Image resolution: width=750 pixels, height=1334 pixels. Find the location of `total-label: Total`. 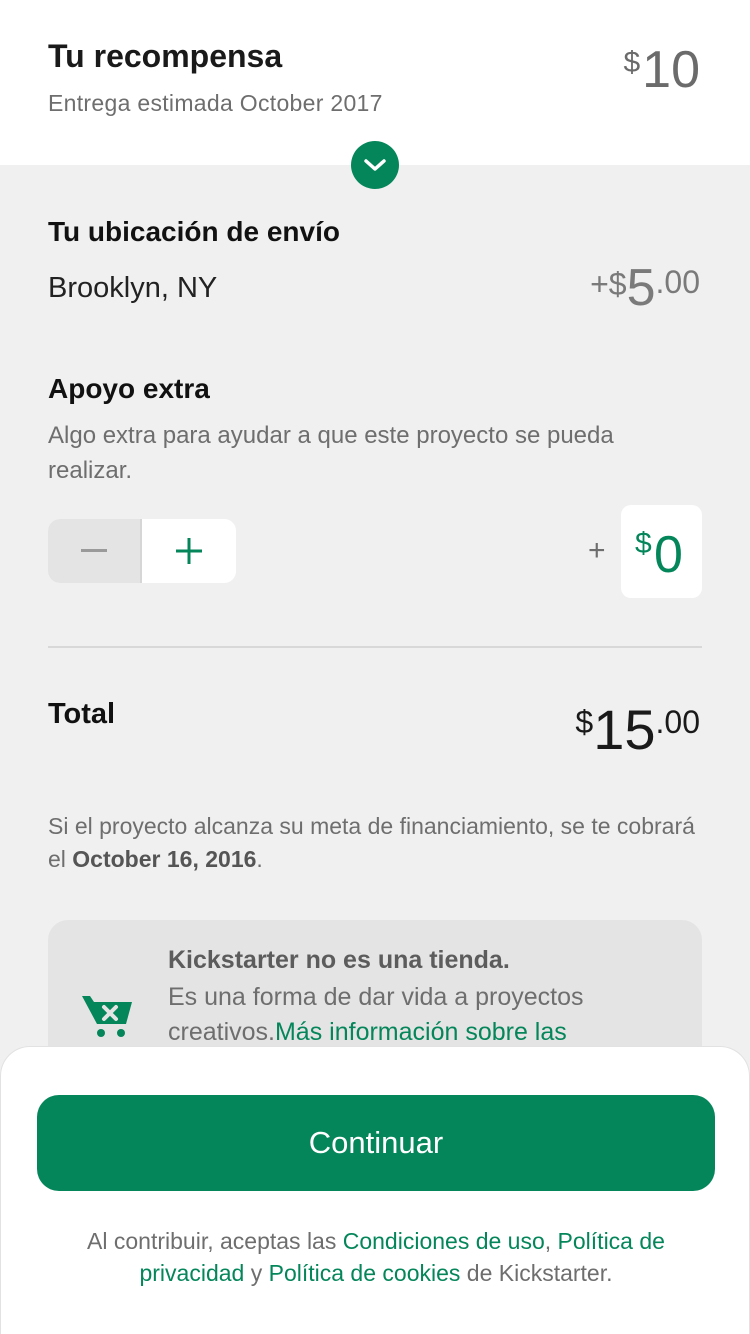

total-label: Total is located at coordinates (82, 714).